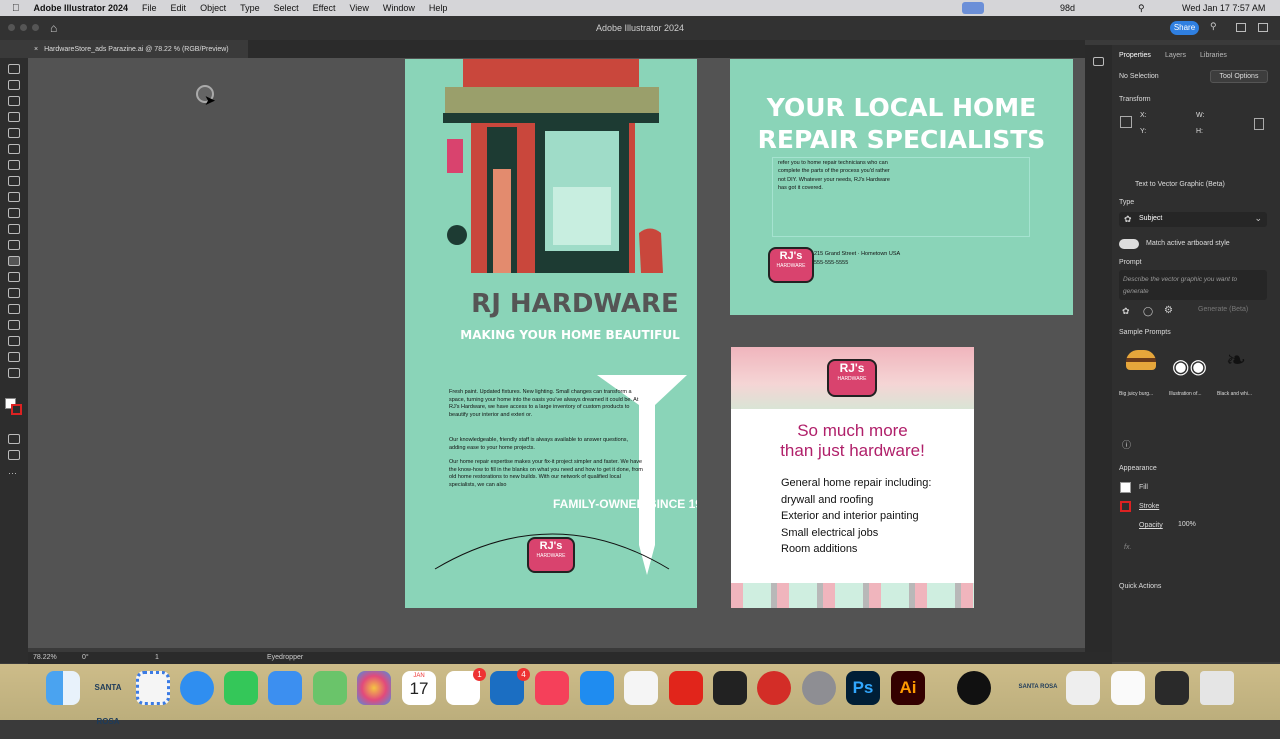  What do you see at coordinates (14, 309) in the screenshot?
I see `graph-tool-icon` at bounding box center [14, 309].